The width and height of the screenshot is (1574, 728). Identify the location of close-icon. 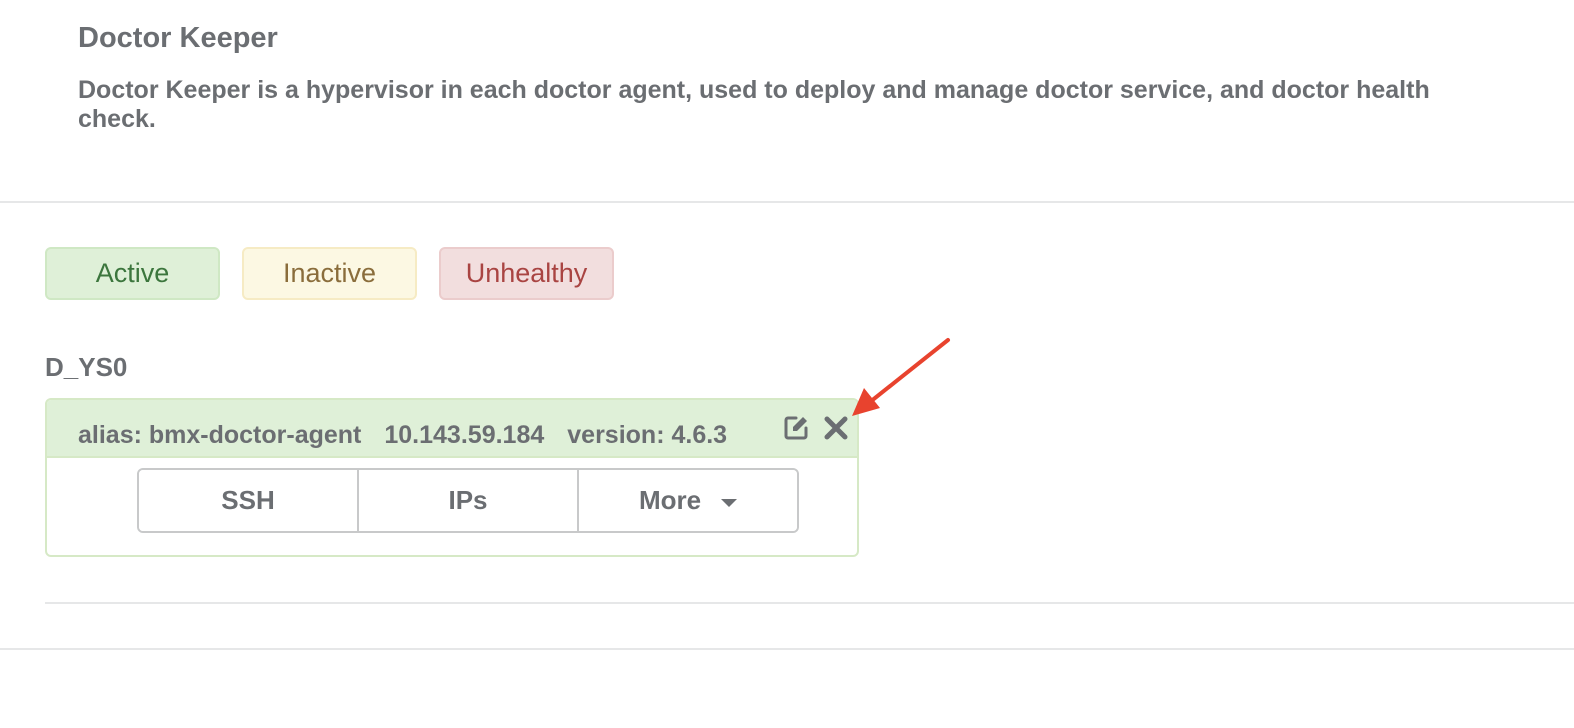
(836, 428).